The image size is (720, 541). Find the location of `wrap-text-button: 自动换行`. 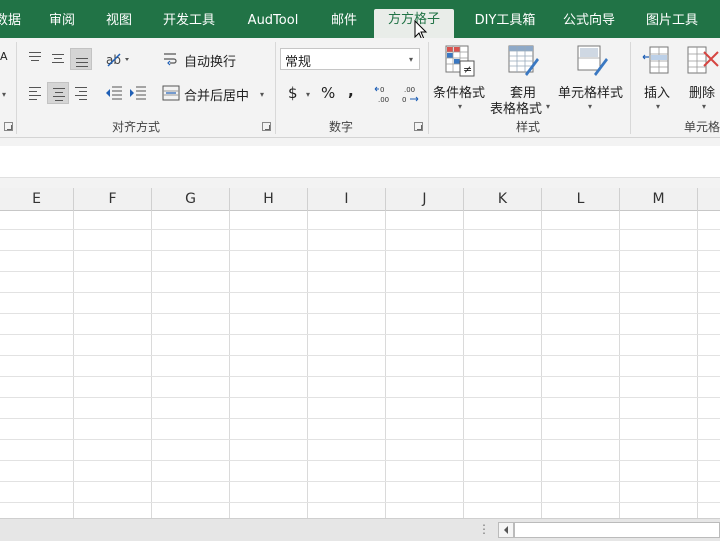

wrap-text-button: 自动换行 is located at coordinates (205, 60).